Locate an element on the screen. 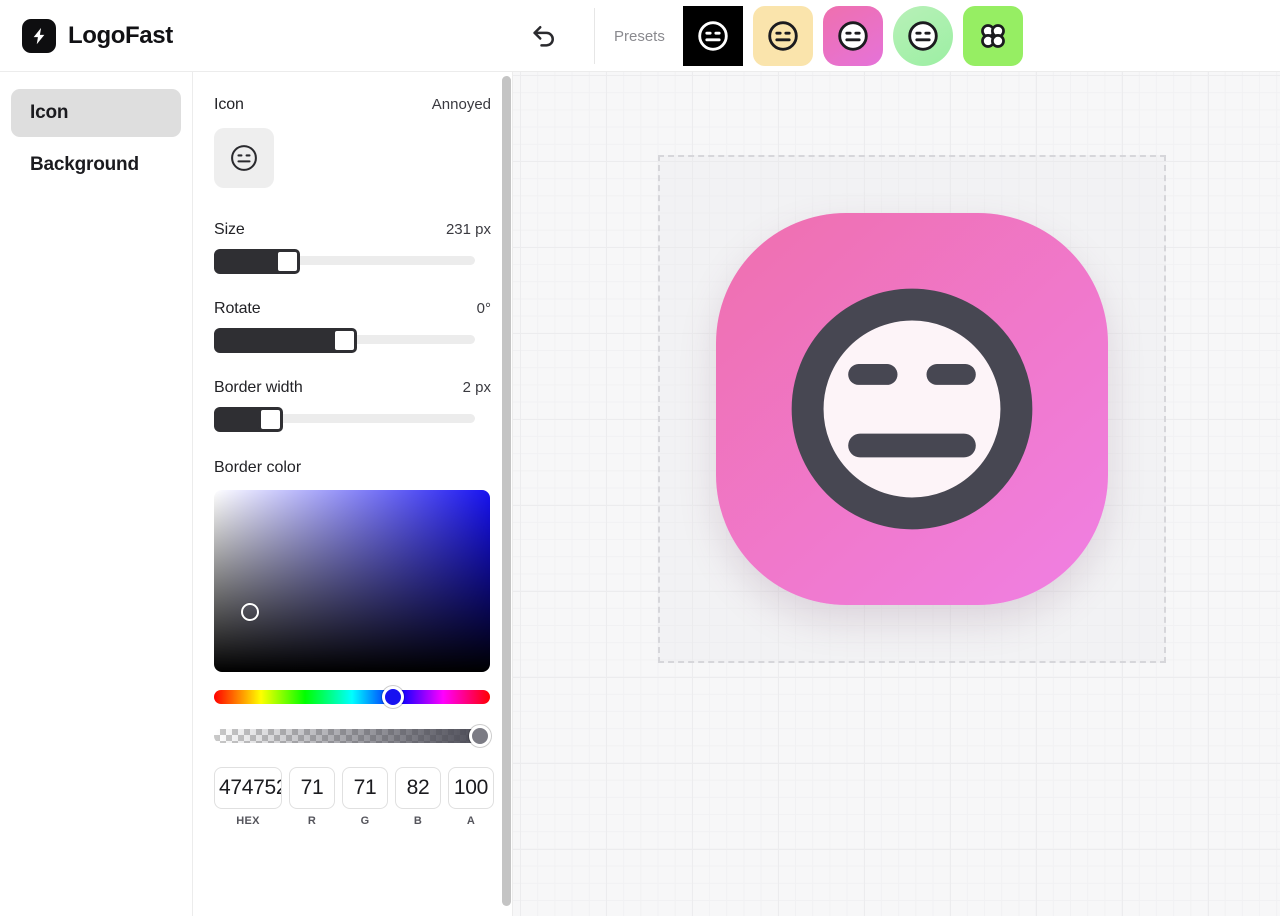  saturation-value-area is located at coordinates (352, 581).